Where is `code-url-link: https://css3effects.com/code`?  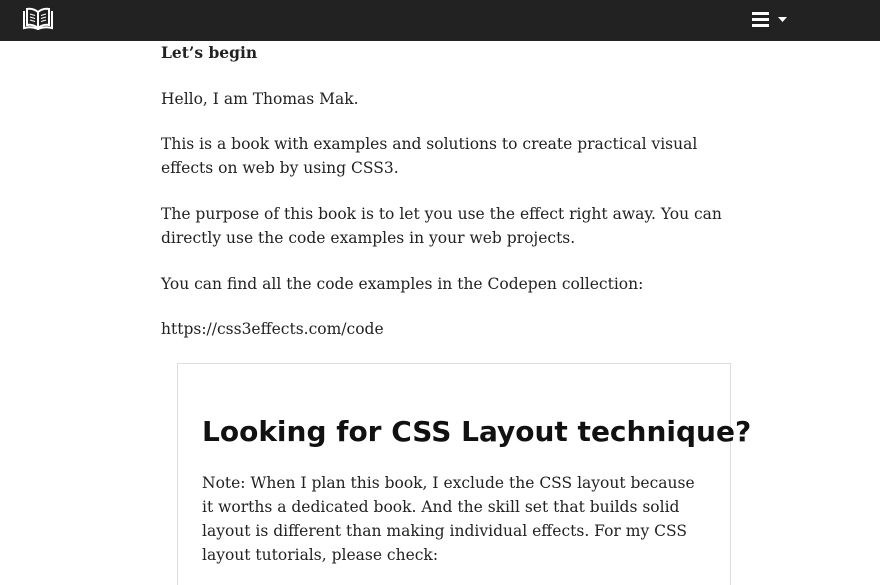
code-url-link: https://css3effects.com/code is located at coordinates (451, 329).